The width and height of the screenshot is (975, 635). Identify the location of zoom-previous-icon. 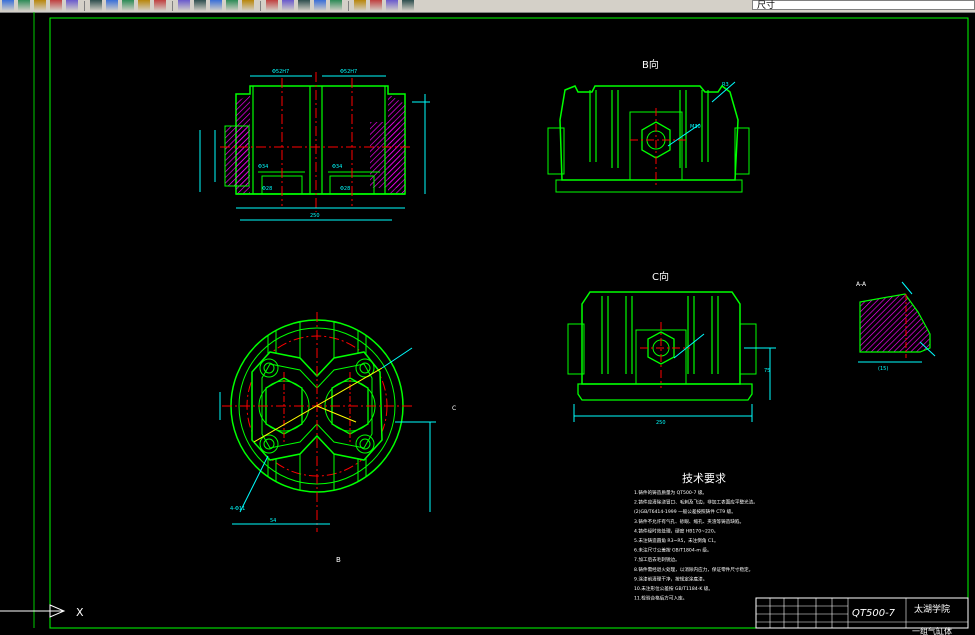
(248, 5).